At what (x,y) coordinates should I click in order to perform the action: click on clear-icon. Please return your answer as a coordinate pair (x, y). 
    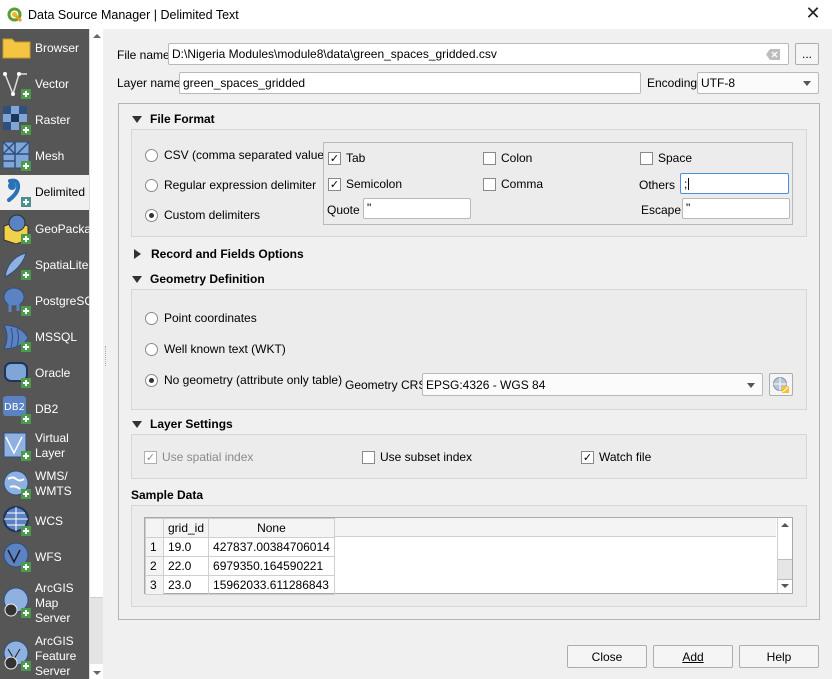
    Looking at the image, I should click on (773, 54).